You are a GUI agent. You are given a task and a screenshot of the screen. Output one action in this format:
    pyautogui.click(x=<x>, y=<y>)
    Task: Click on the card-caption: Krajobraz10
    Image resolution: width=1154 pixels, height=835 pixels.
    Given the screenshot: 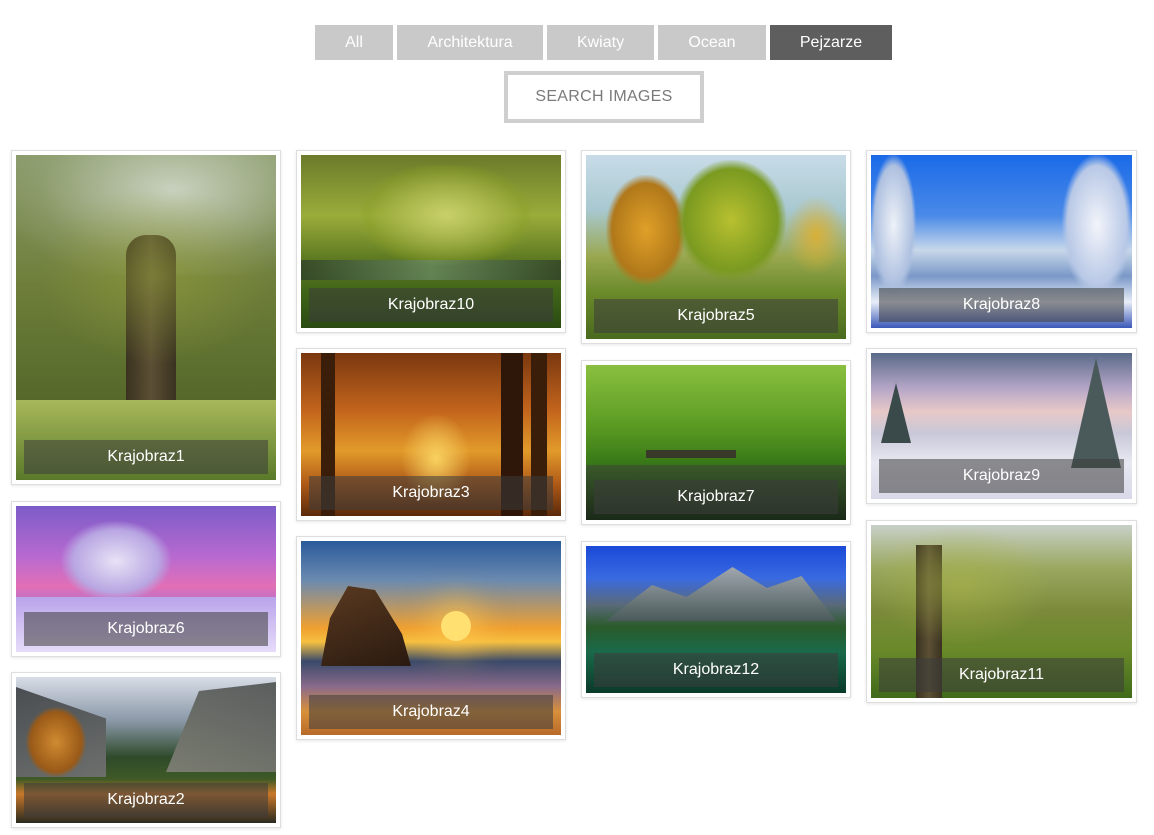 What is the action you would take?
    pyautogui.click(x=431, y=305)
    